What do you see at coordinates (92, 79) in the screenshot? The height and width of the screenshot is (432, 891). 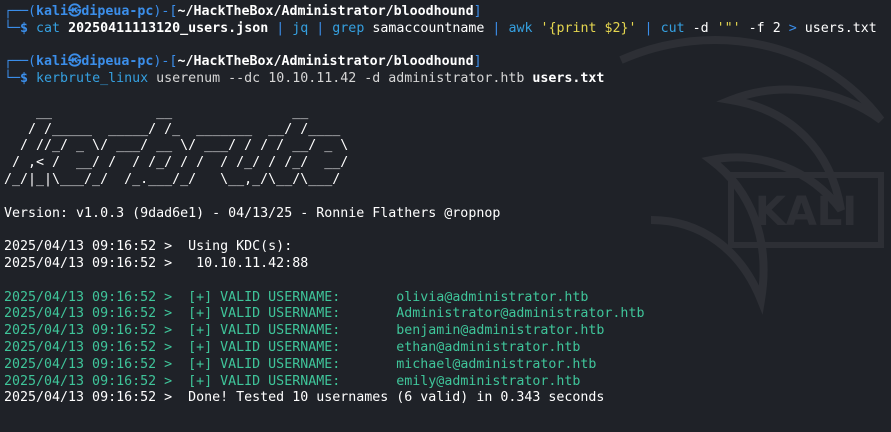 I see `command-token: kerbrute_linux` at bounding box center [92, 79].